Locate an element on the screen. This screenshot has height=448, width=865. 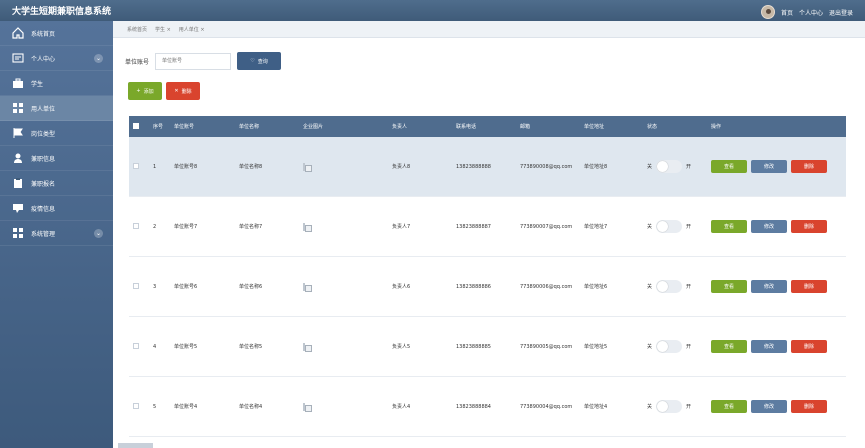
flag-icon is located at coordinates (18, 133).